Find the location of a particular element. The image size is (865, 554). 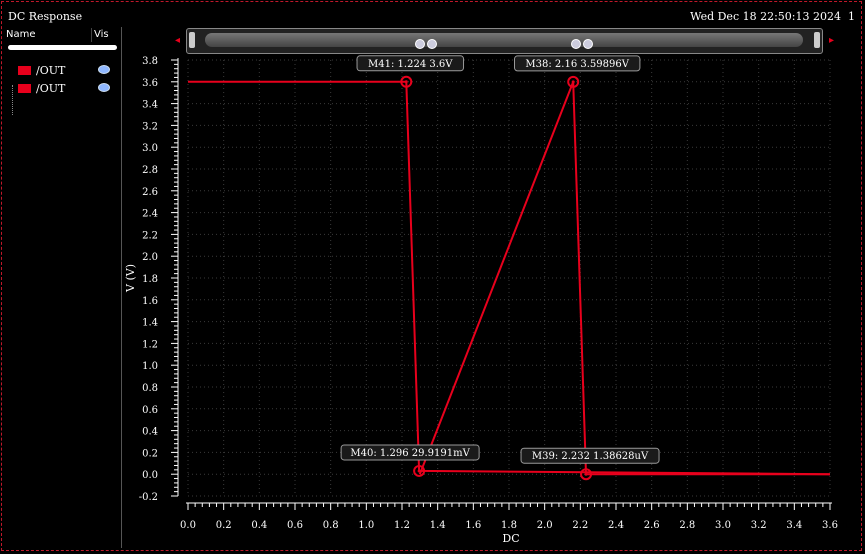

y-tick-label: 2.6 is located at coordinates (150, 192).